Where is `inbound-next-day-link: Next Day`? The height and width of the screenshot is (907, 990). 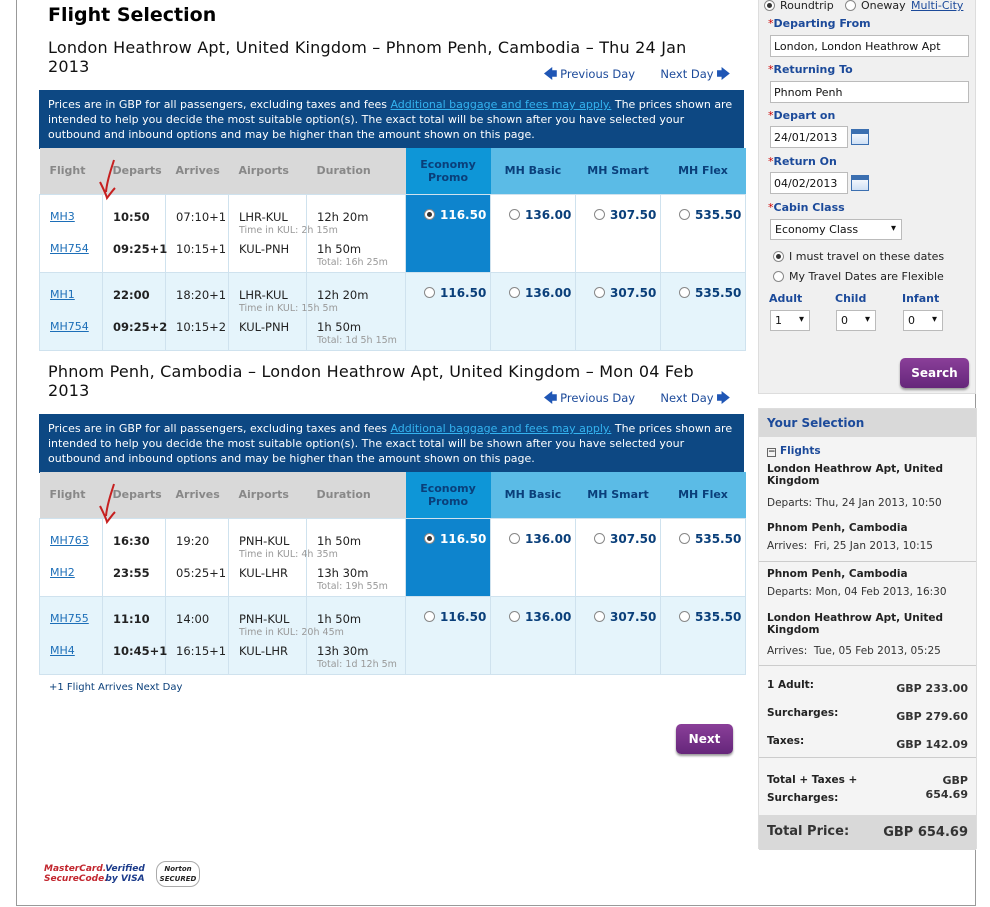 inbound-next-day-link: Next Day is located at coordinates (686, 398).